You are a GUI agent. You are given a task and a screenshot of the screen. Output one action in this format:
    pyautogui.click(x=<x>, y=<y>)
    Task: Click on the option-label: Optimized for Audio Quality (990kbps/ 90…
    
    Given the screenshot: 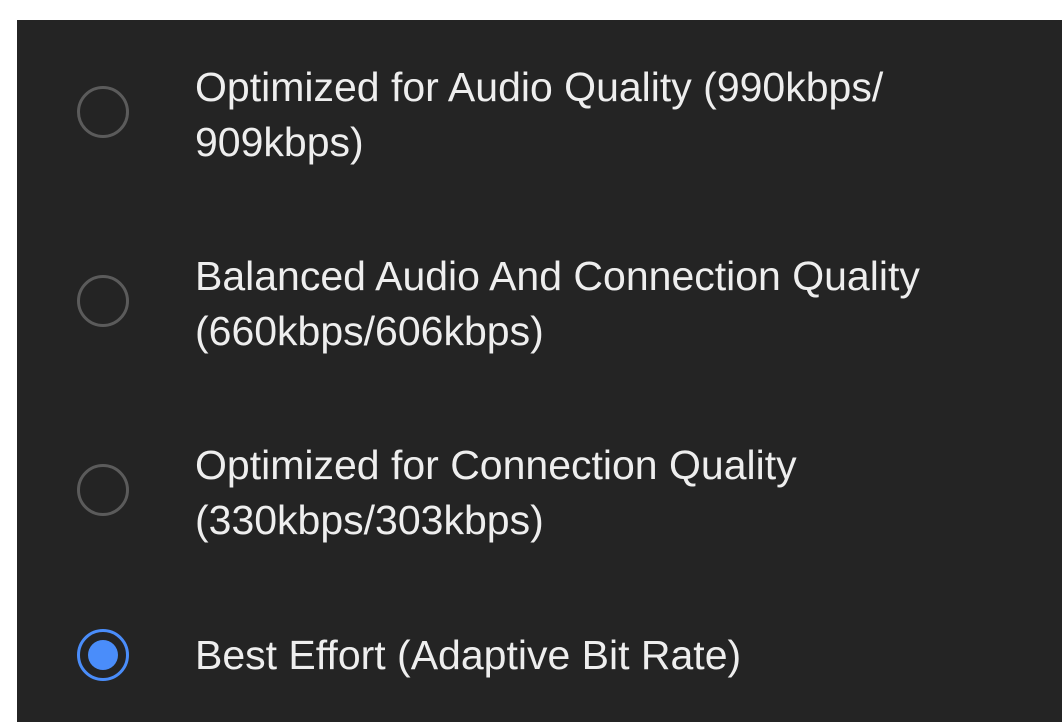 What is the action you would take?
    pyautogui.click(x=539, y=114)
    